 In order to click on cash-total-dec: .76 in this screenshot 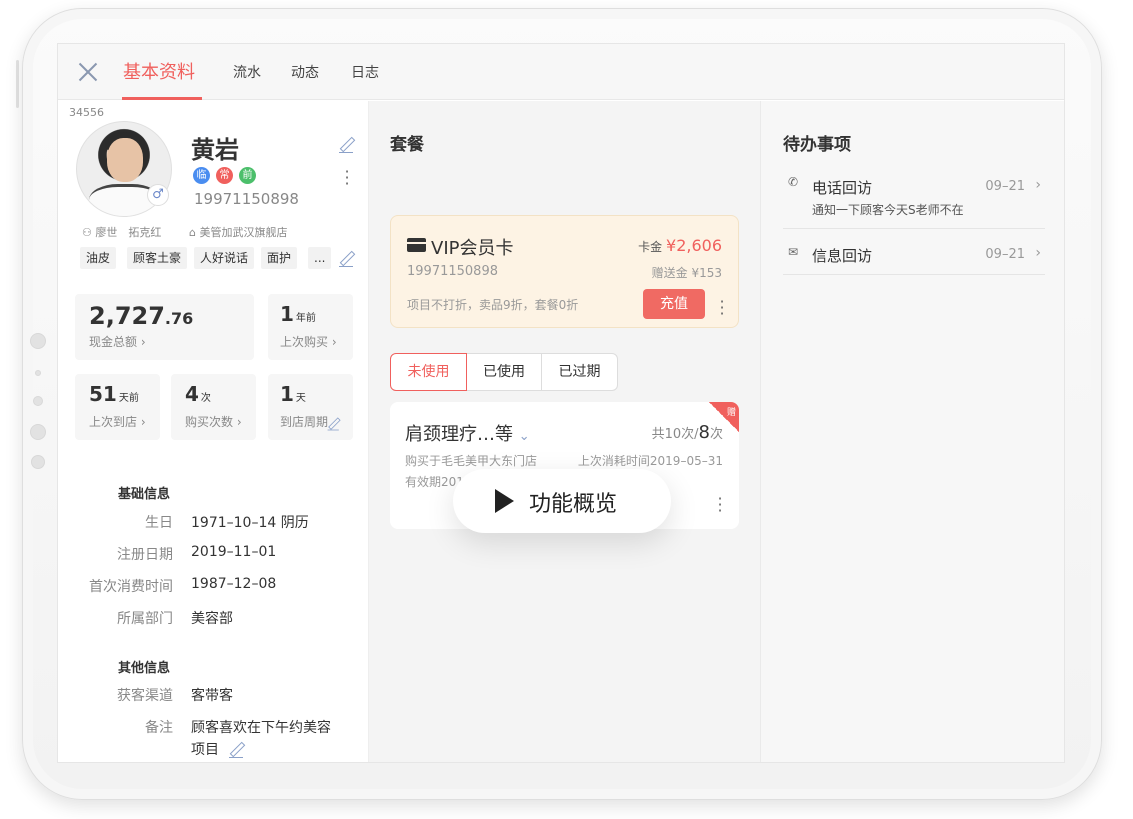, I will do `click(179, 318)`.